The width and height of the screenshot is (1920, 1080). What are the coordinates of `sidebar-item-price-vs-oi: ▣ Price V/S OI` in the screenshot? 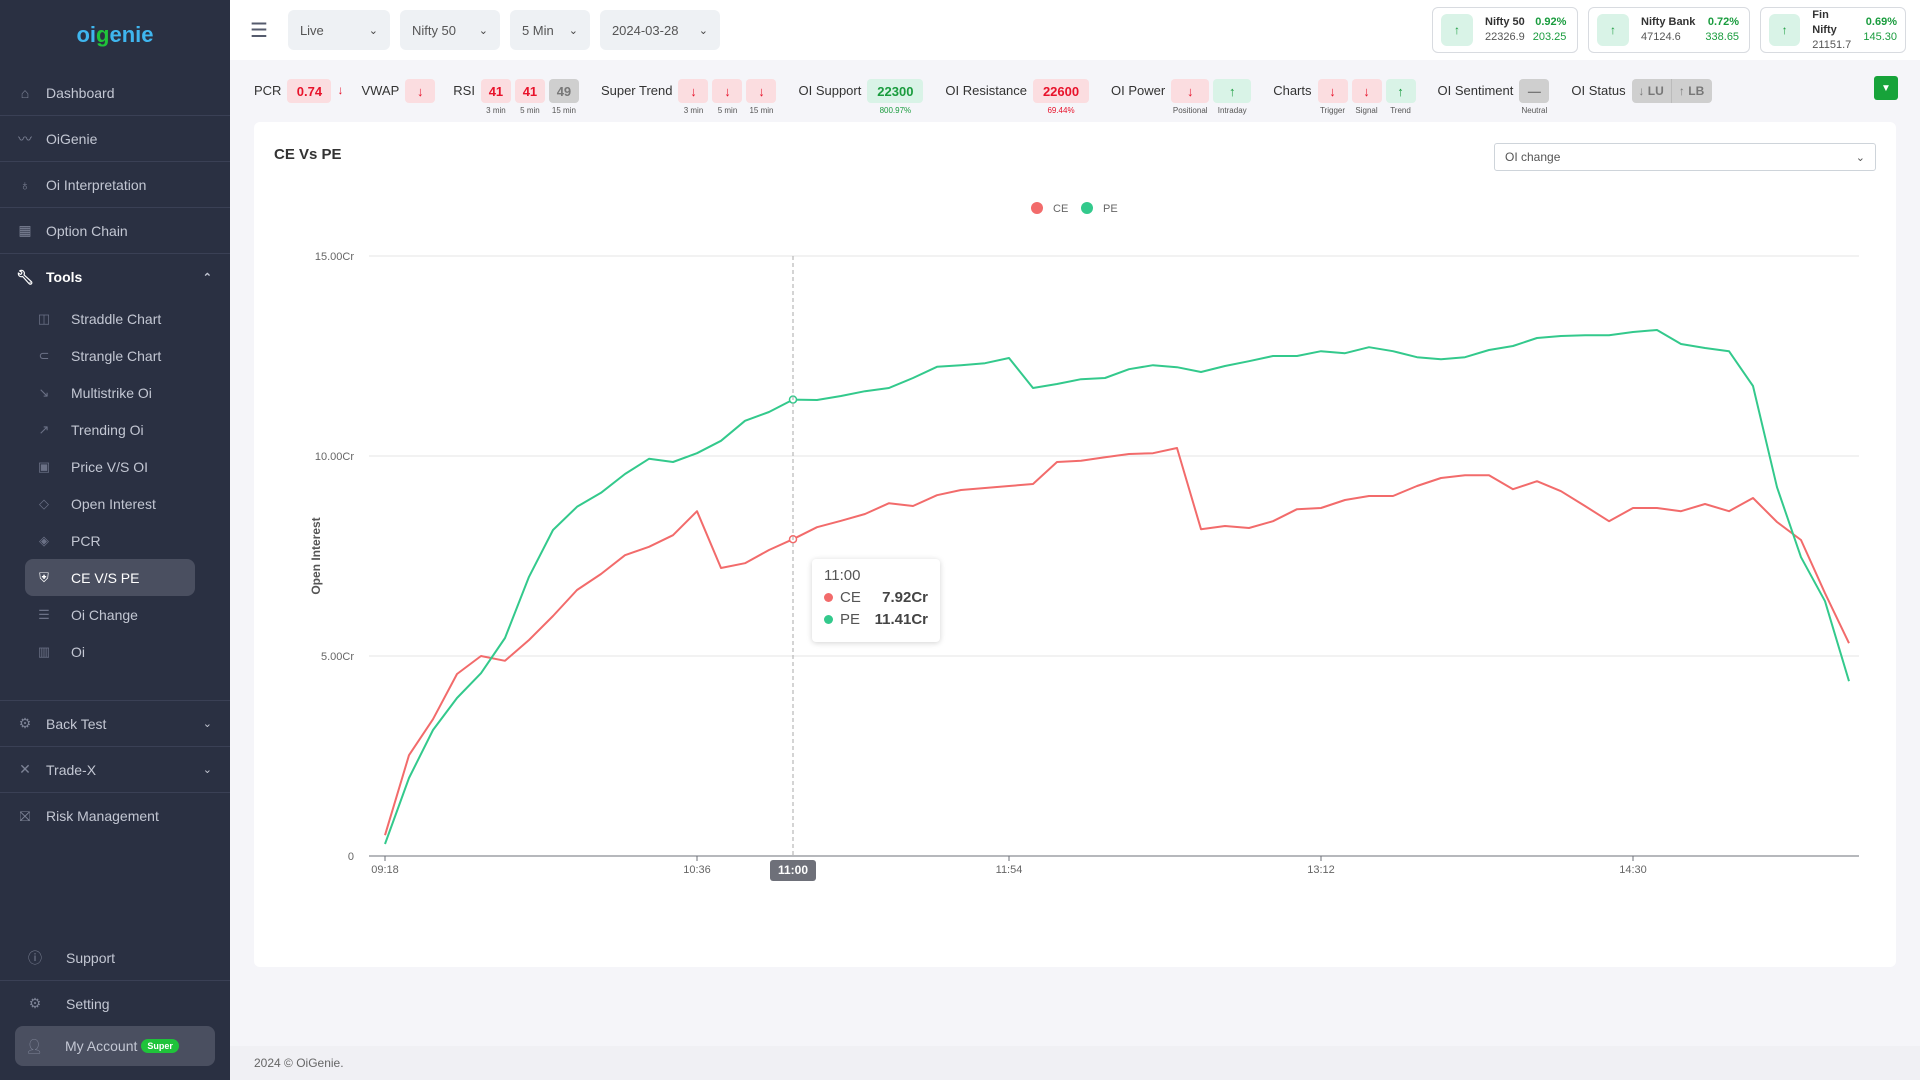 It's located at (110, 466).